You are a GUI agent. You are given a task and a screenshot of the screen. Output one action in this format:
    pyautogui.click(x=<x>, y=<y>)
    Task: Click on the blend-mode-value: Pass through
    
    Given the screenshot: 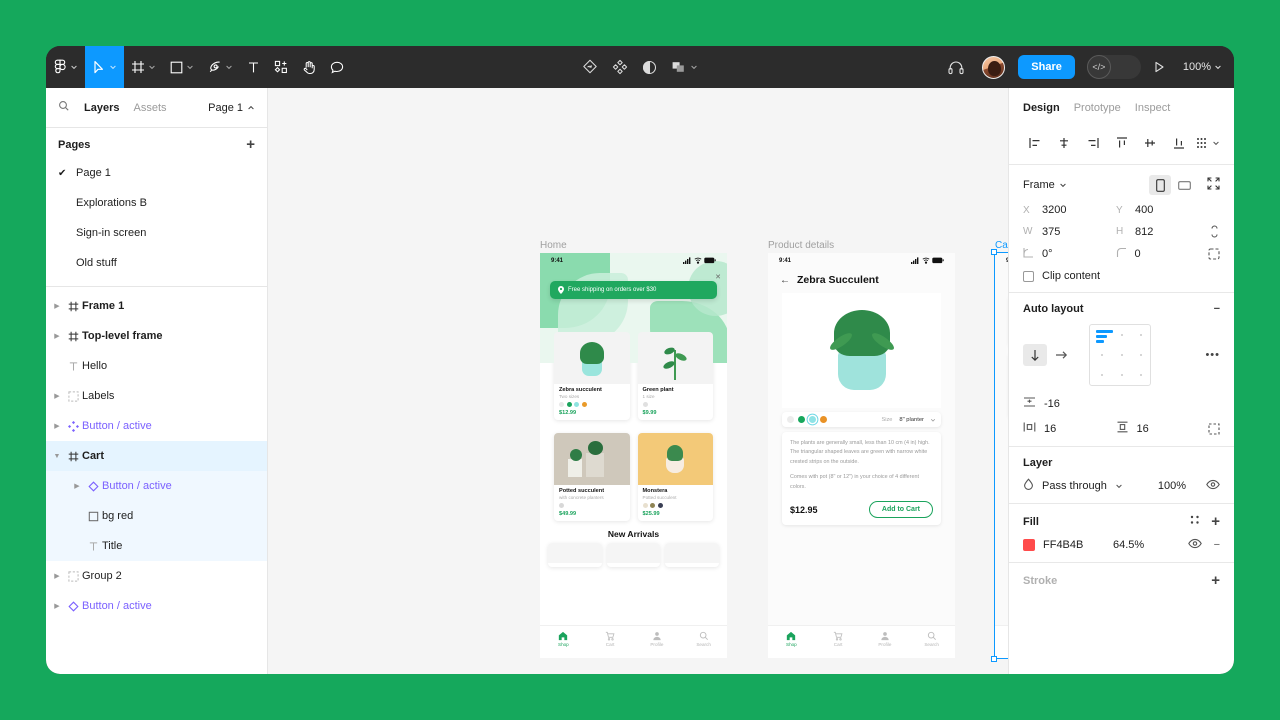 What is the action you would take?
    pyautogui.click(x=1074, y=486)
    